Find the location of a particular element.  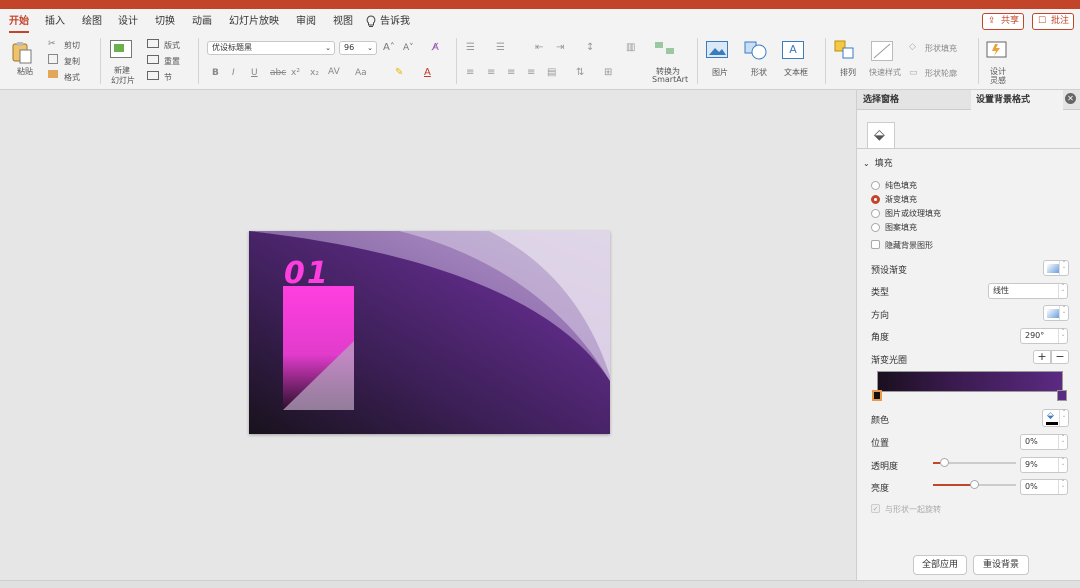

subscript-icon: x₂ is located at coordinates (314, 73).